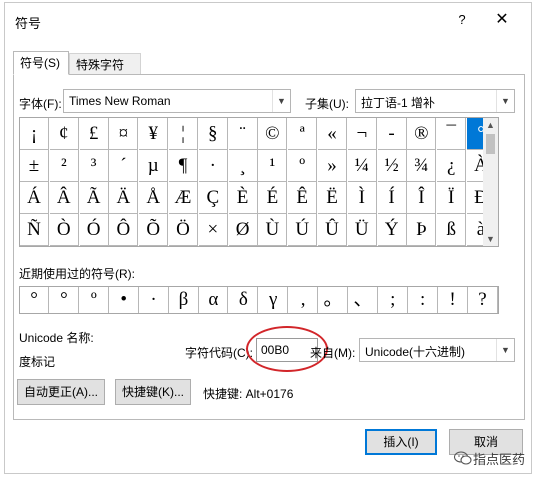  I want to click on symbol-cell: Ø, so click(243, 230).